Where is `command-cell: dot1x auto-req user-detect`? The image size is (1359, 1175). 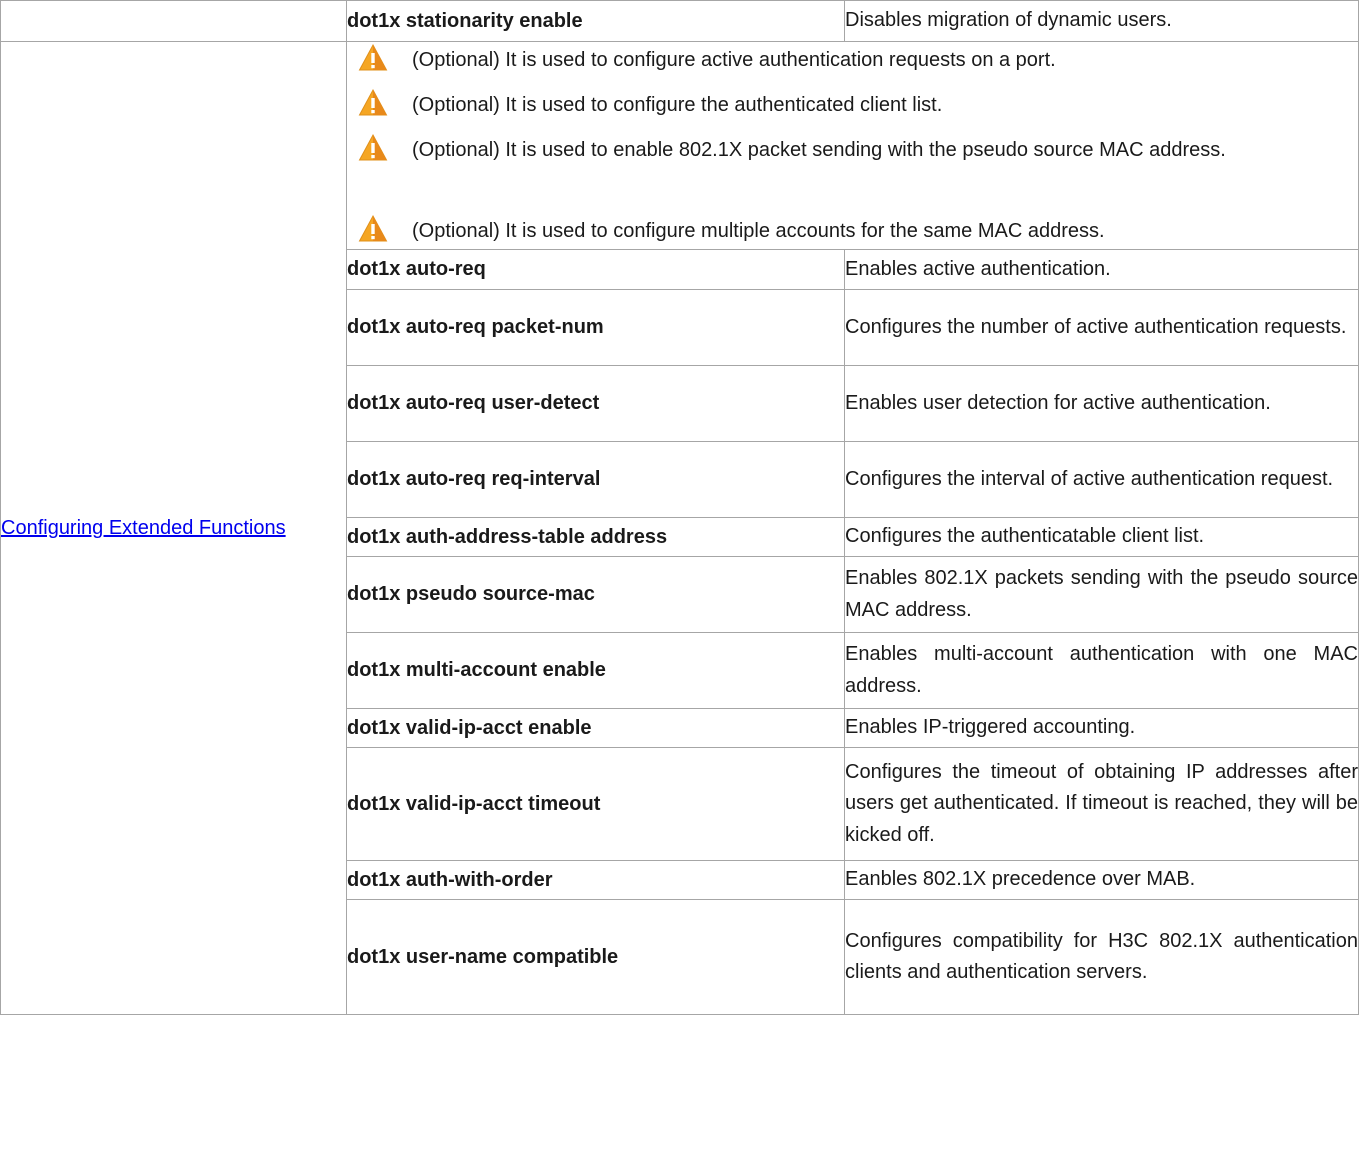 command-cell: dot1x auto-req user-detect is located at coordinates (595, 403).